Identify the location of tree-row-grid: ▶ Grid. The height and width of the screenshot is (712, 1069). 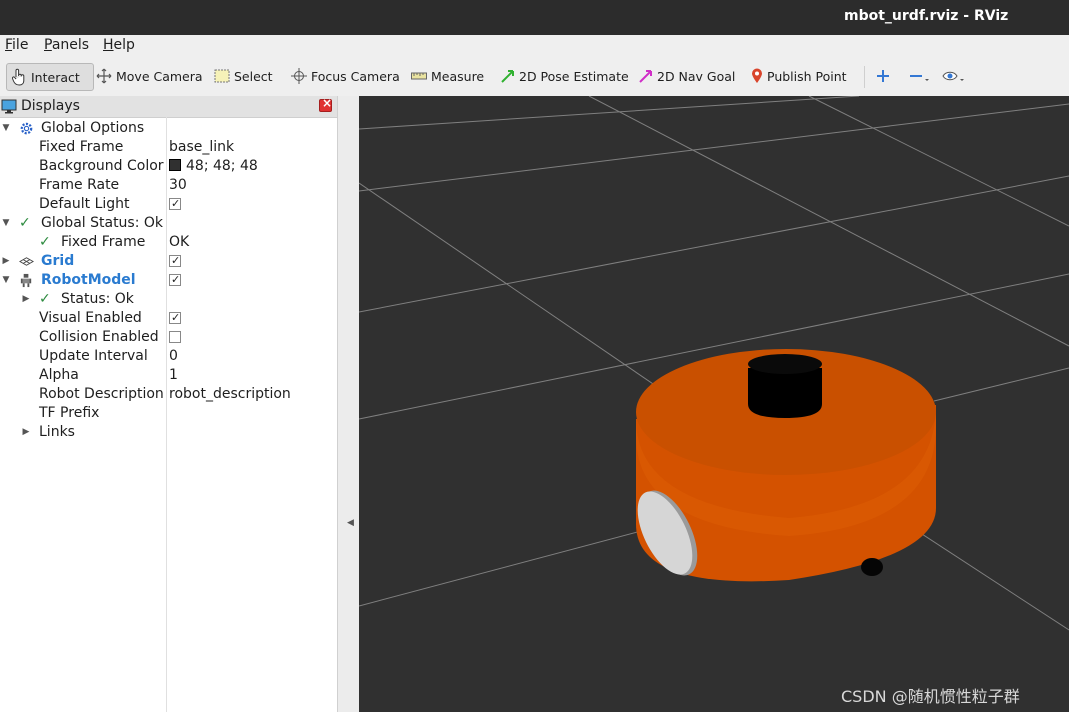
(168, 261).